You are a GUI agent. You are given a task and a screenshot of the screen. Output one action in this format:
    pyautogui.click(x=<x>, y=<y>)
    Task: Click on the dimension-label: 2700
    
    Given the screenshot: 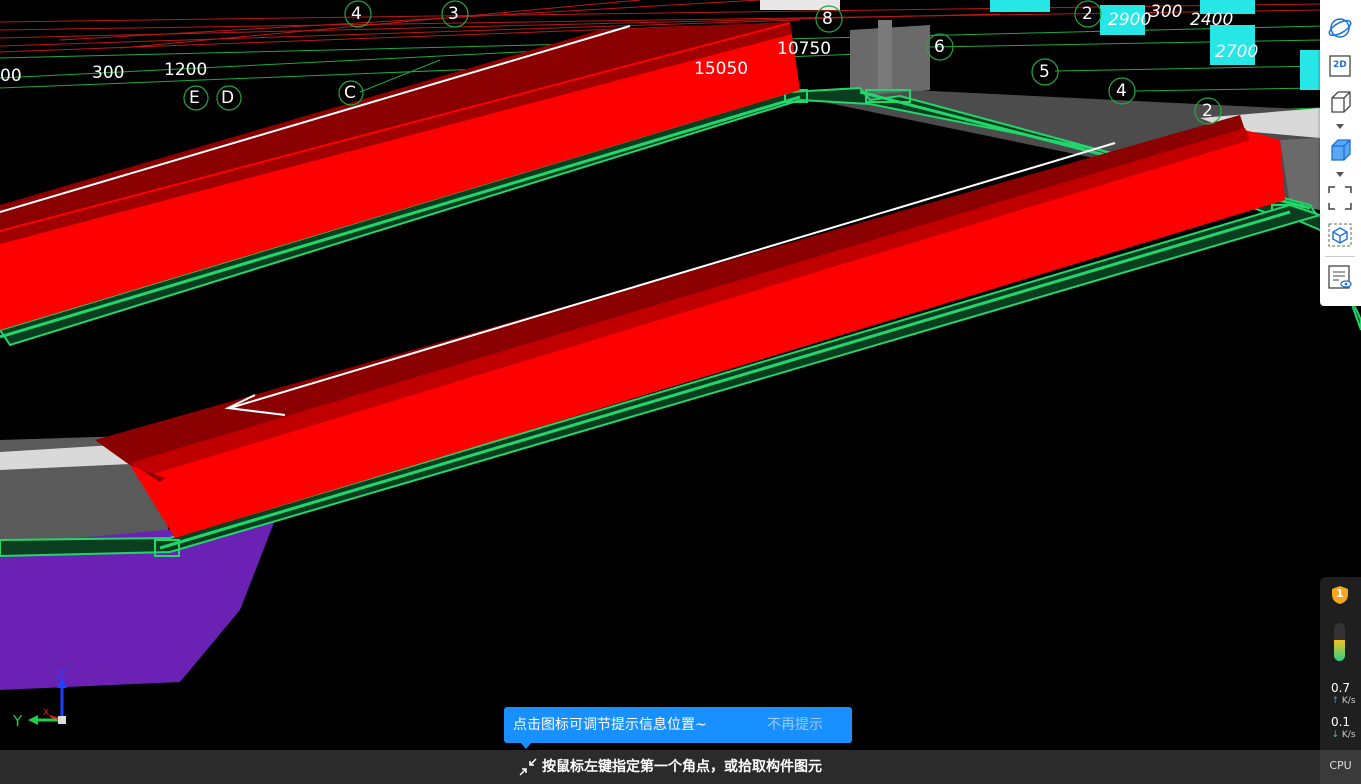 What is the action you would take?
    pyautogui.click(x=1237, y=52)
    